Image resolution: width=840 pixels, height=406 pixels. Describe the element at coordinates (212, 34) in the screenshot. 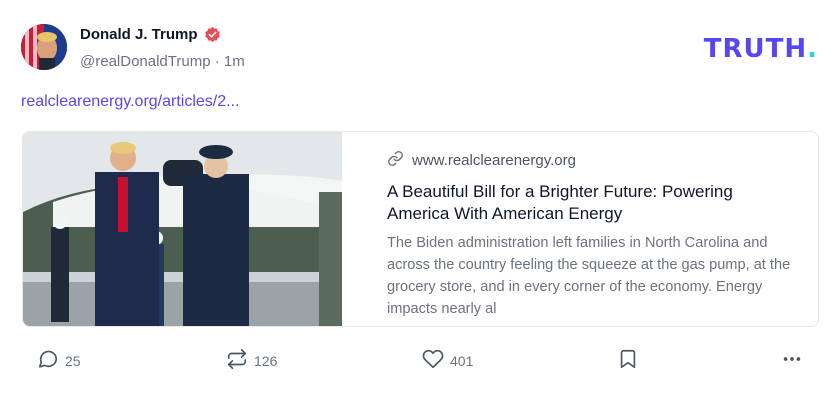

I see `verified-badge-icon` at that location.